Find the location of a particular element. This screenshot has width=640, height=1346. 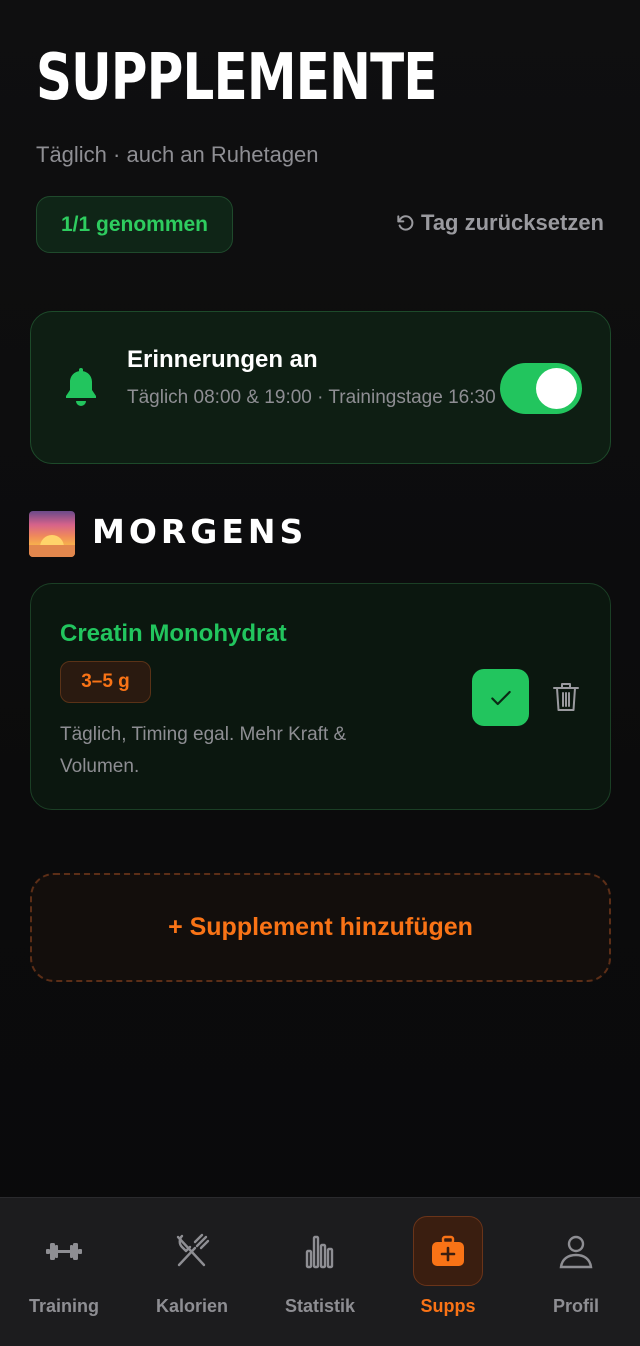

bell-icon is located at coordinates (81, 387).